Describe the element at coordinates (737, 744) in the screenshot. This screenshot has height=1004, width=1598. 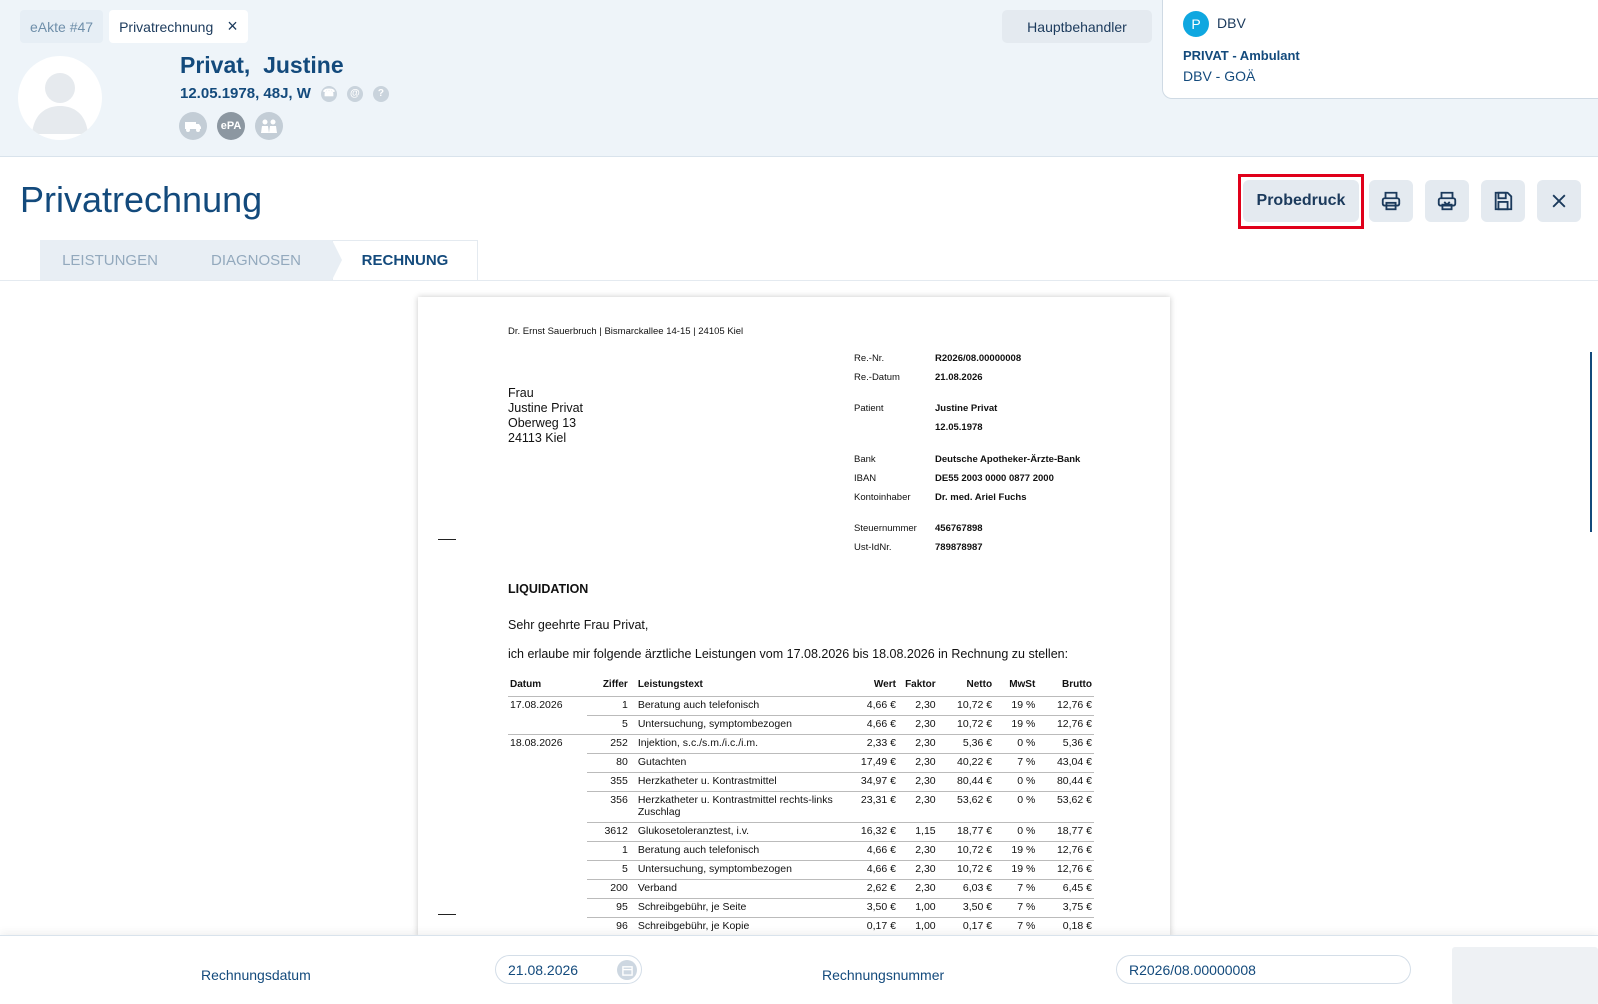
I see `table-cell: Injektion, s.c./s.m./i.c./i.m.` at that location.